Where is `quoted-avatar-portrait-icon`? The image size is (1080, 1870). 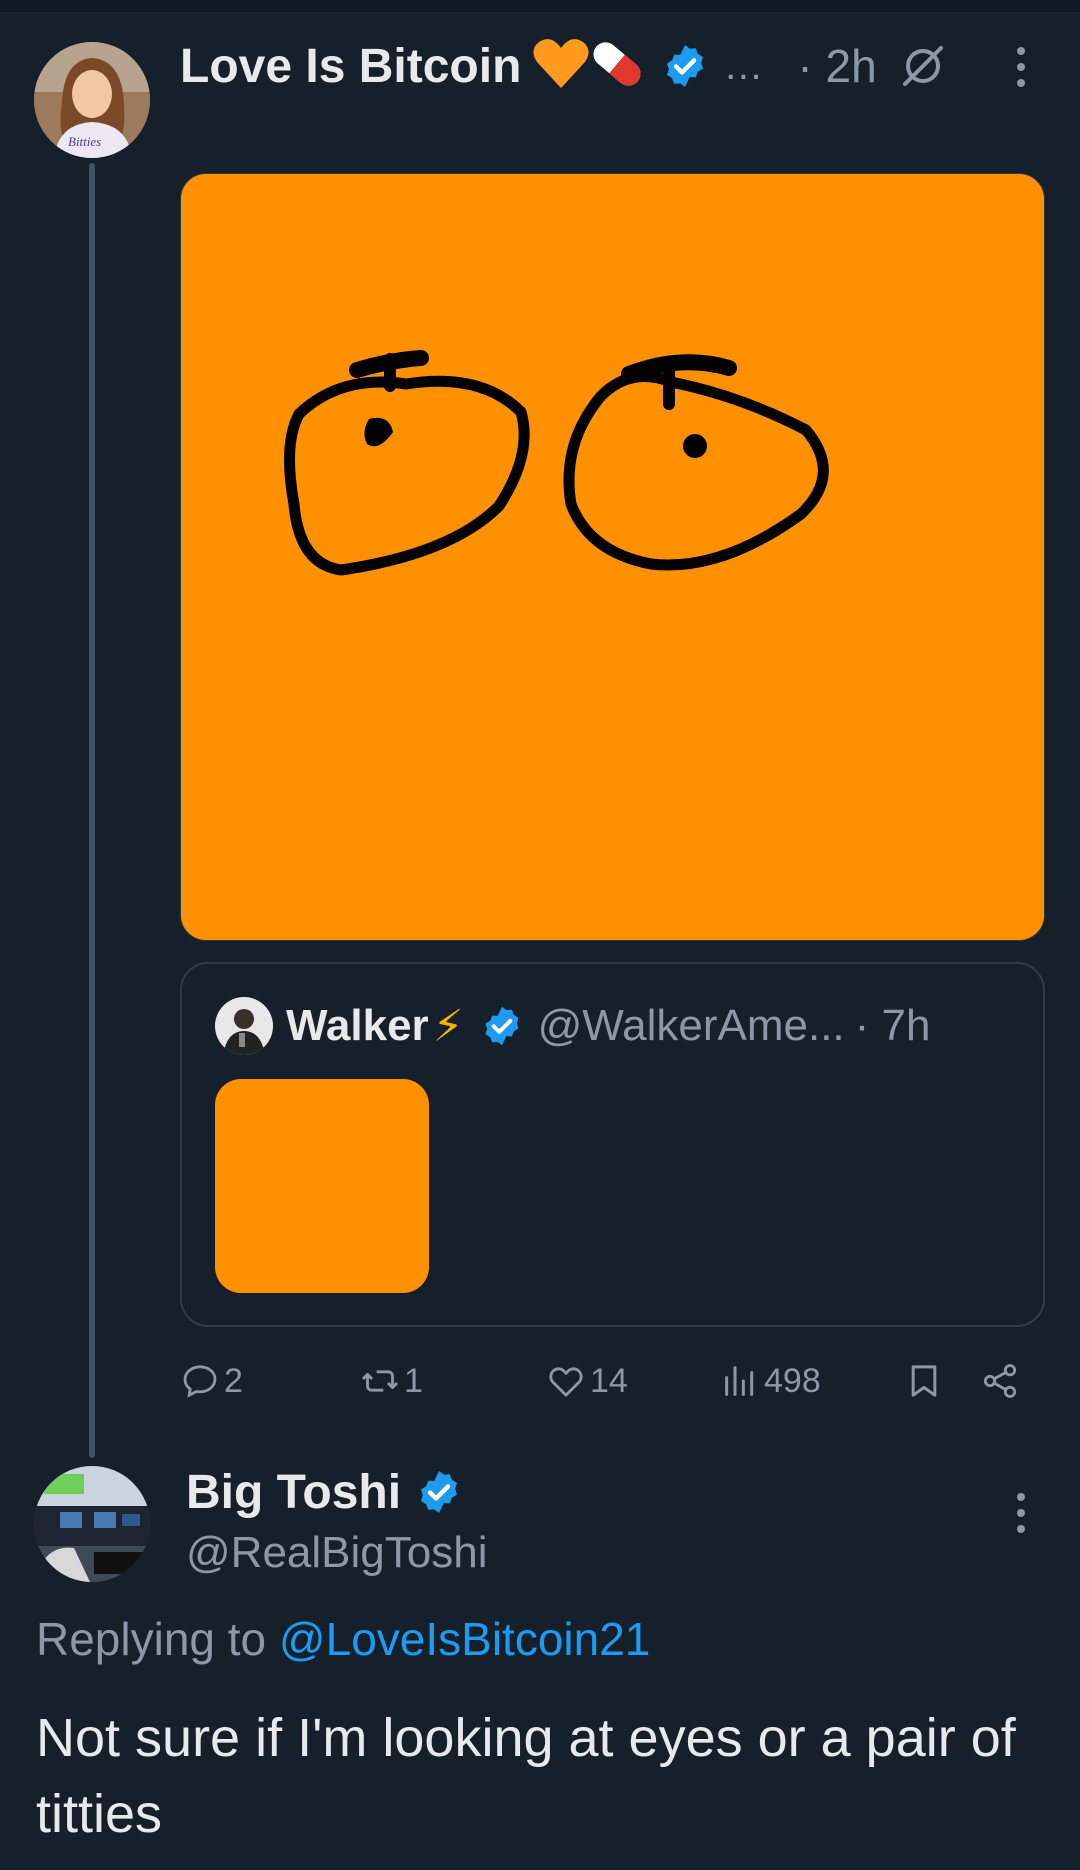 quoted-avatar-portrait-icon is located at coordinates (244, 1026).